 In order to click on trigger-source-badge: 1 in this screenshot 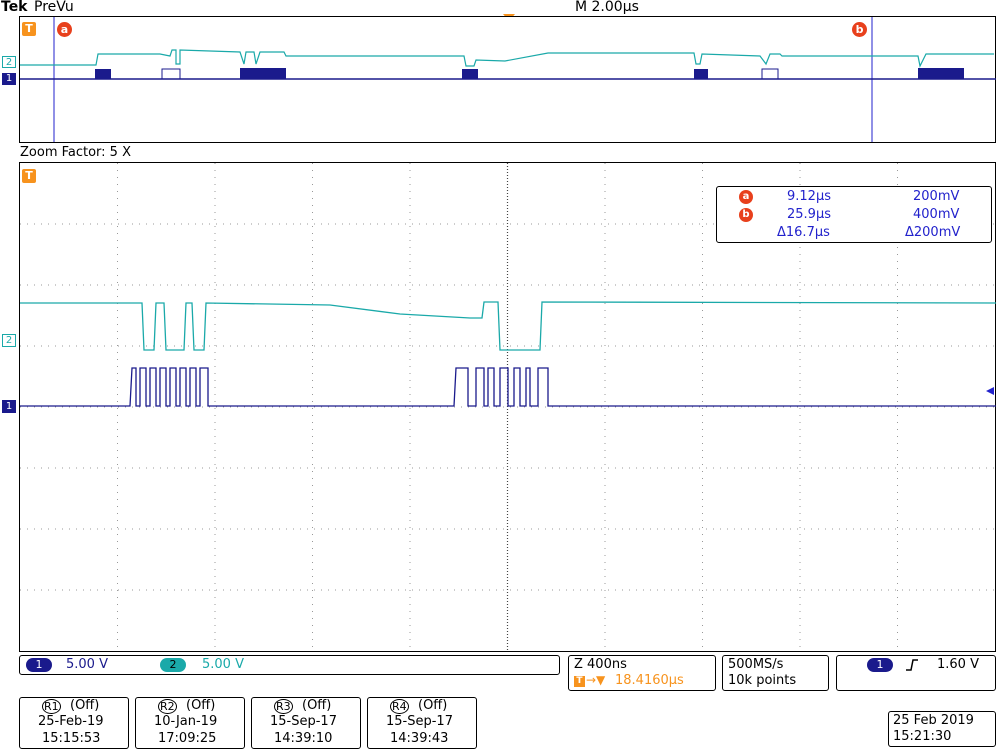, I will do `click(880, 665)`.